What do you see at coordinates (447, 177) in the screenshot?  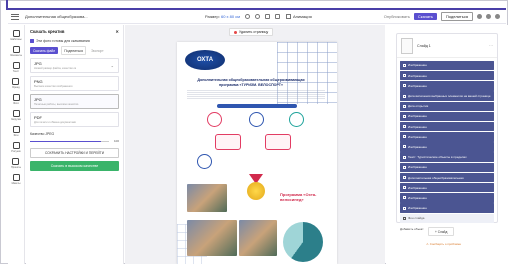 I see `layer-row: Дополнительная общеобразовательная` at bounding box center [447, 177].